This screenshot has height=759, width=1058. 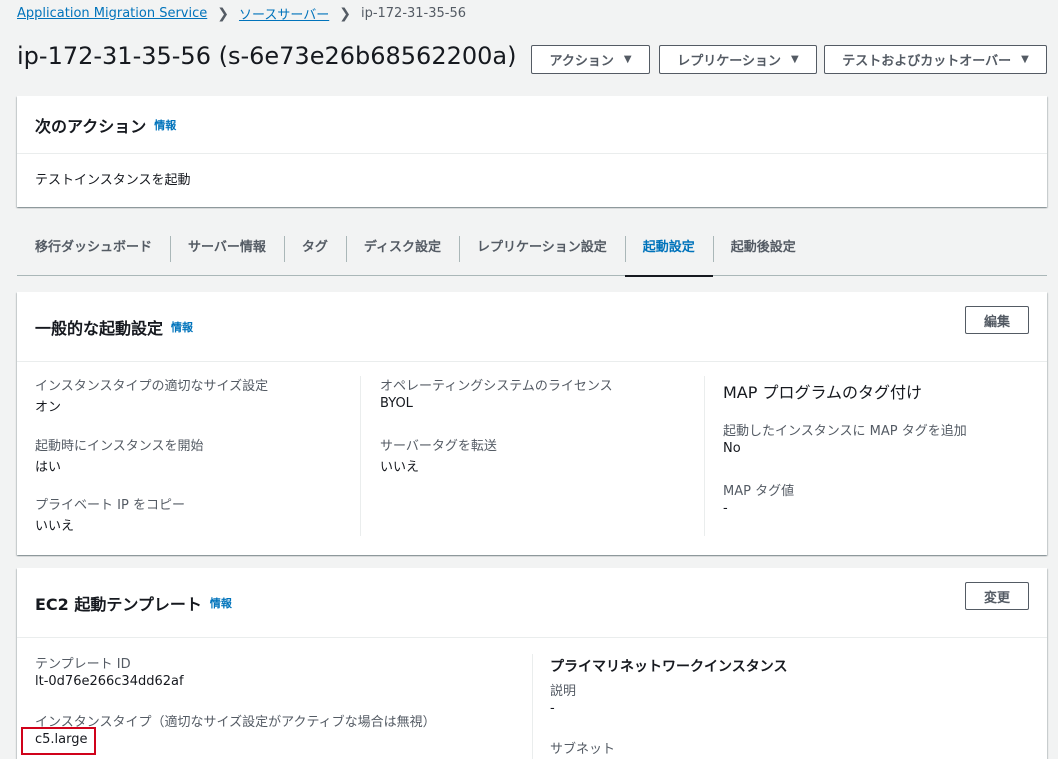 What do you see at coordinates (581, 61) in the screenshot?
I see `actions-button-label: アクション` at bounding box center [581, 61].